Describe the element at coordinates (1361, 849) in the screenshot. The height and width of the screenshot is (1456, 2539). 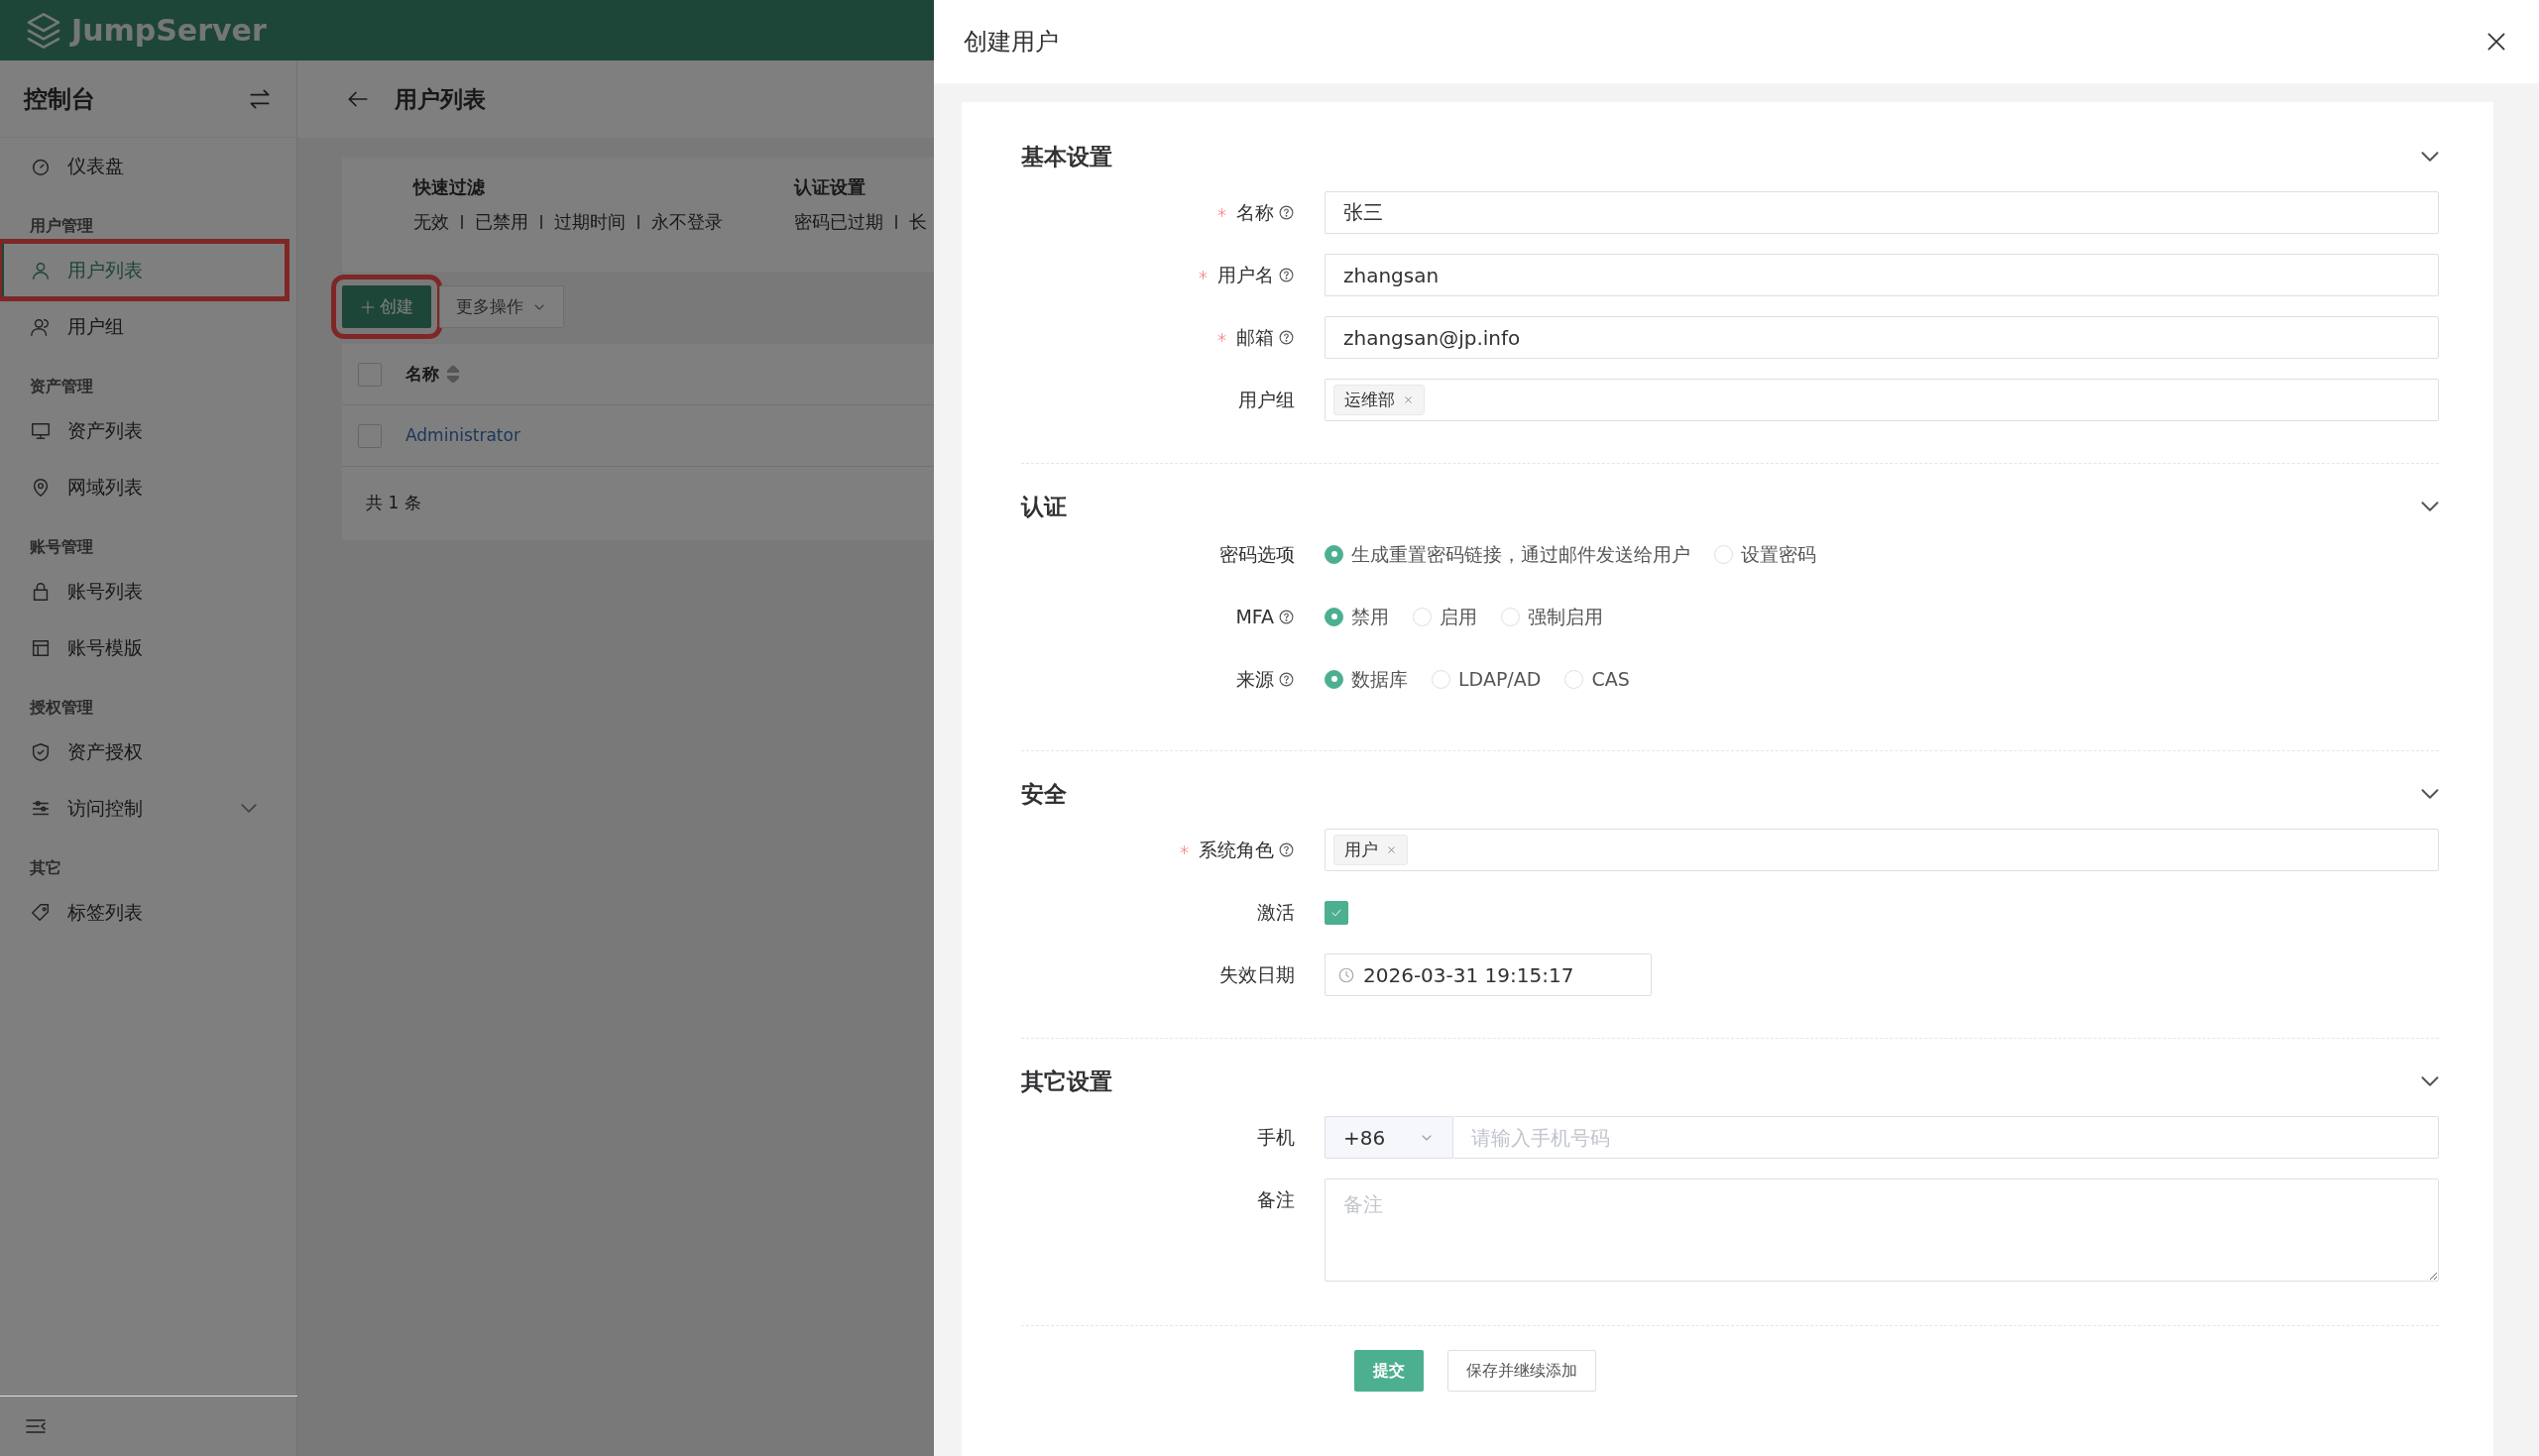
I see `tag-label: 用户` at that location.